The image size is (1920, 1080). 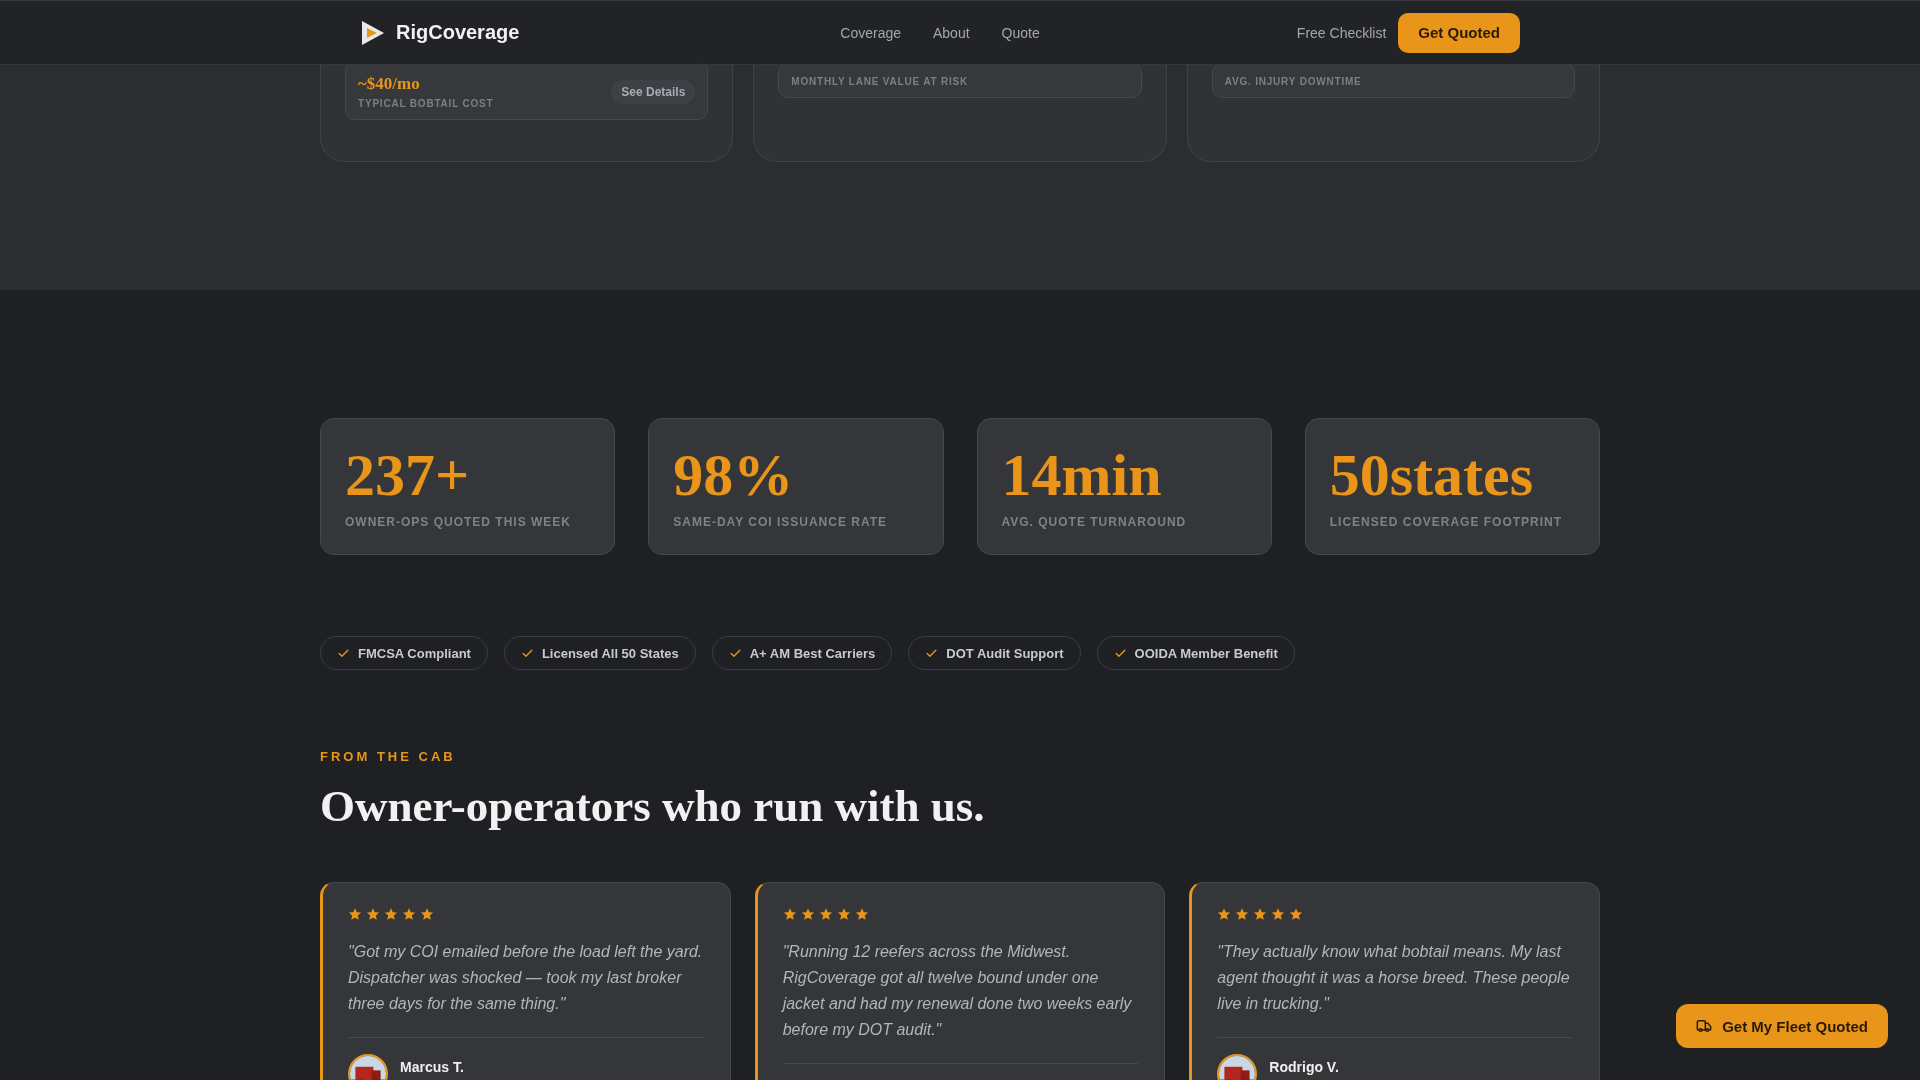 I want to click on stat-label: OWNER-OPS QUOTED THIS WEEK, so click(x=458, y=522).